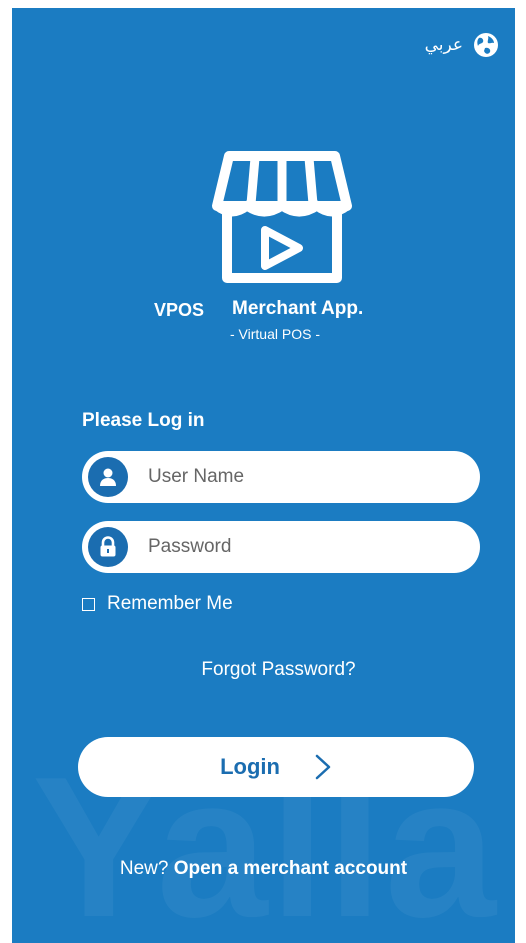  I want to click on lock-icon, so click(108, 547).